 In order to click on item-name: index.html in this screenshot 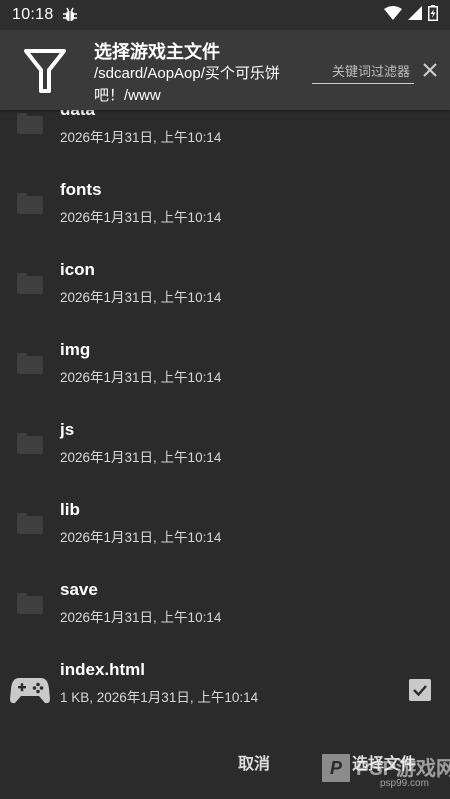, I will do `click(103, 669)`.